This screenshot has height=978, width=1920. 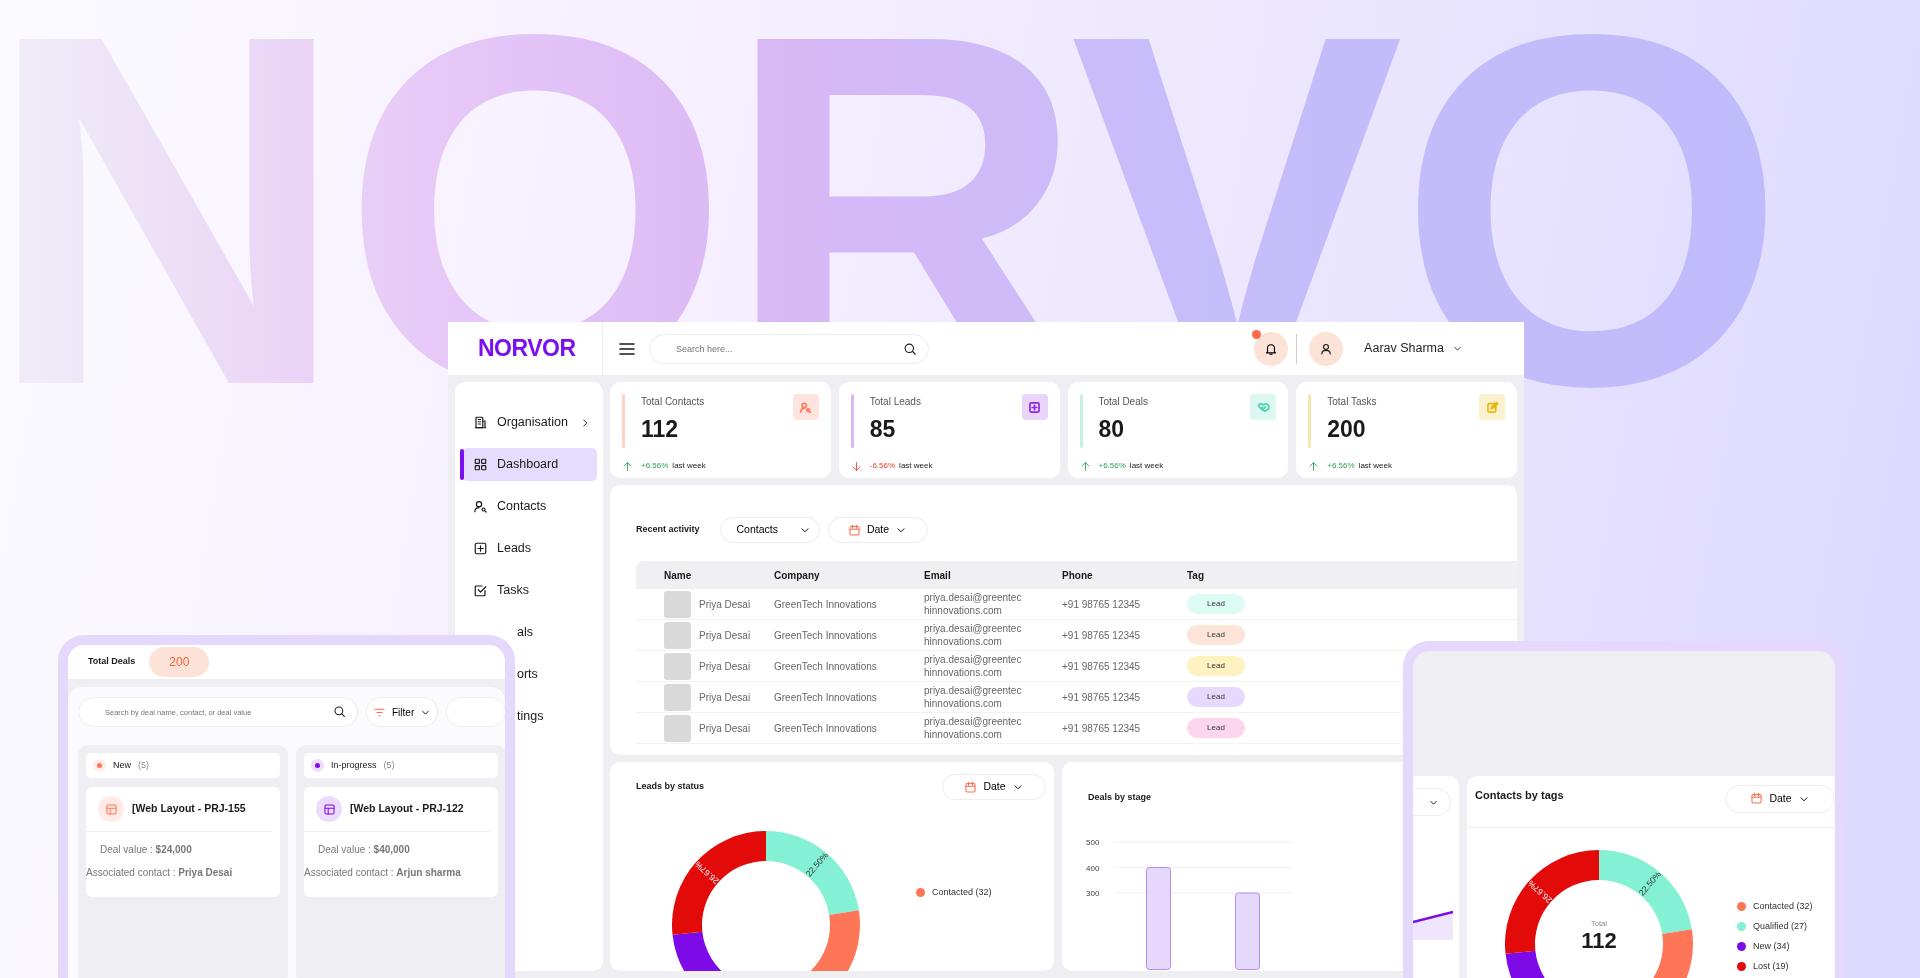 What do you see at coordinates (673, 402) in the screenshot?
I see `stat-label: Total Contacts` at bounding box center [673, 402].